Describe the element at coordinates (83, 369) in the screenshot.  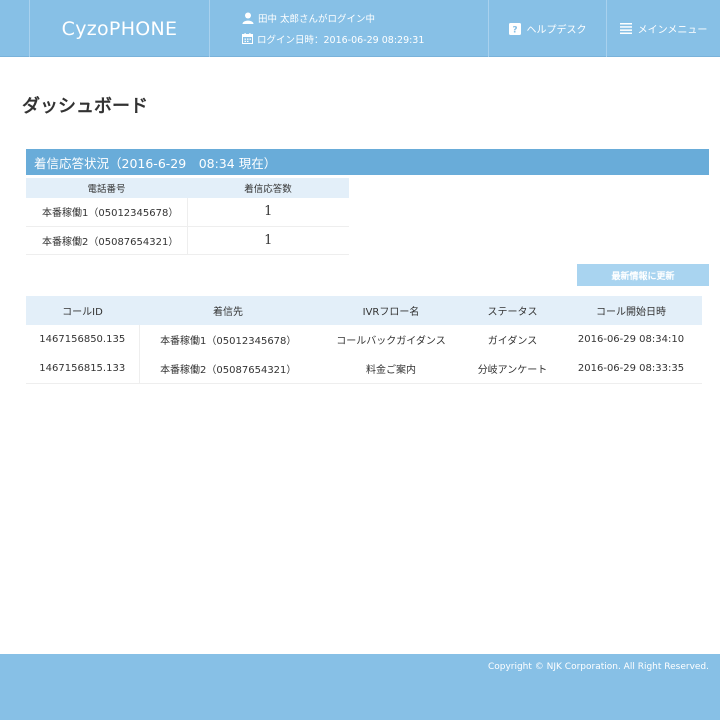
I see `call-id-cell: 1467156815.133` at that location.